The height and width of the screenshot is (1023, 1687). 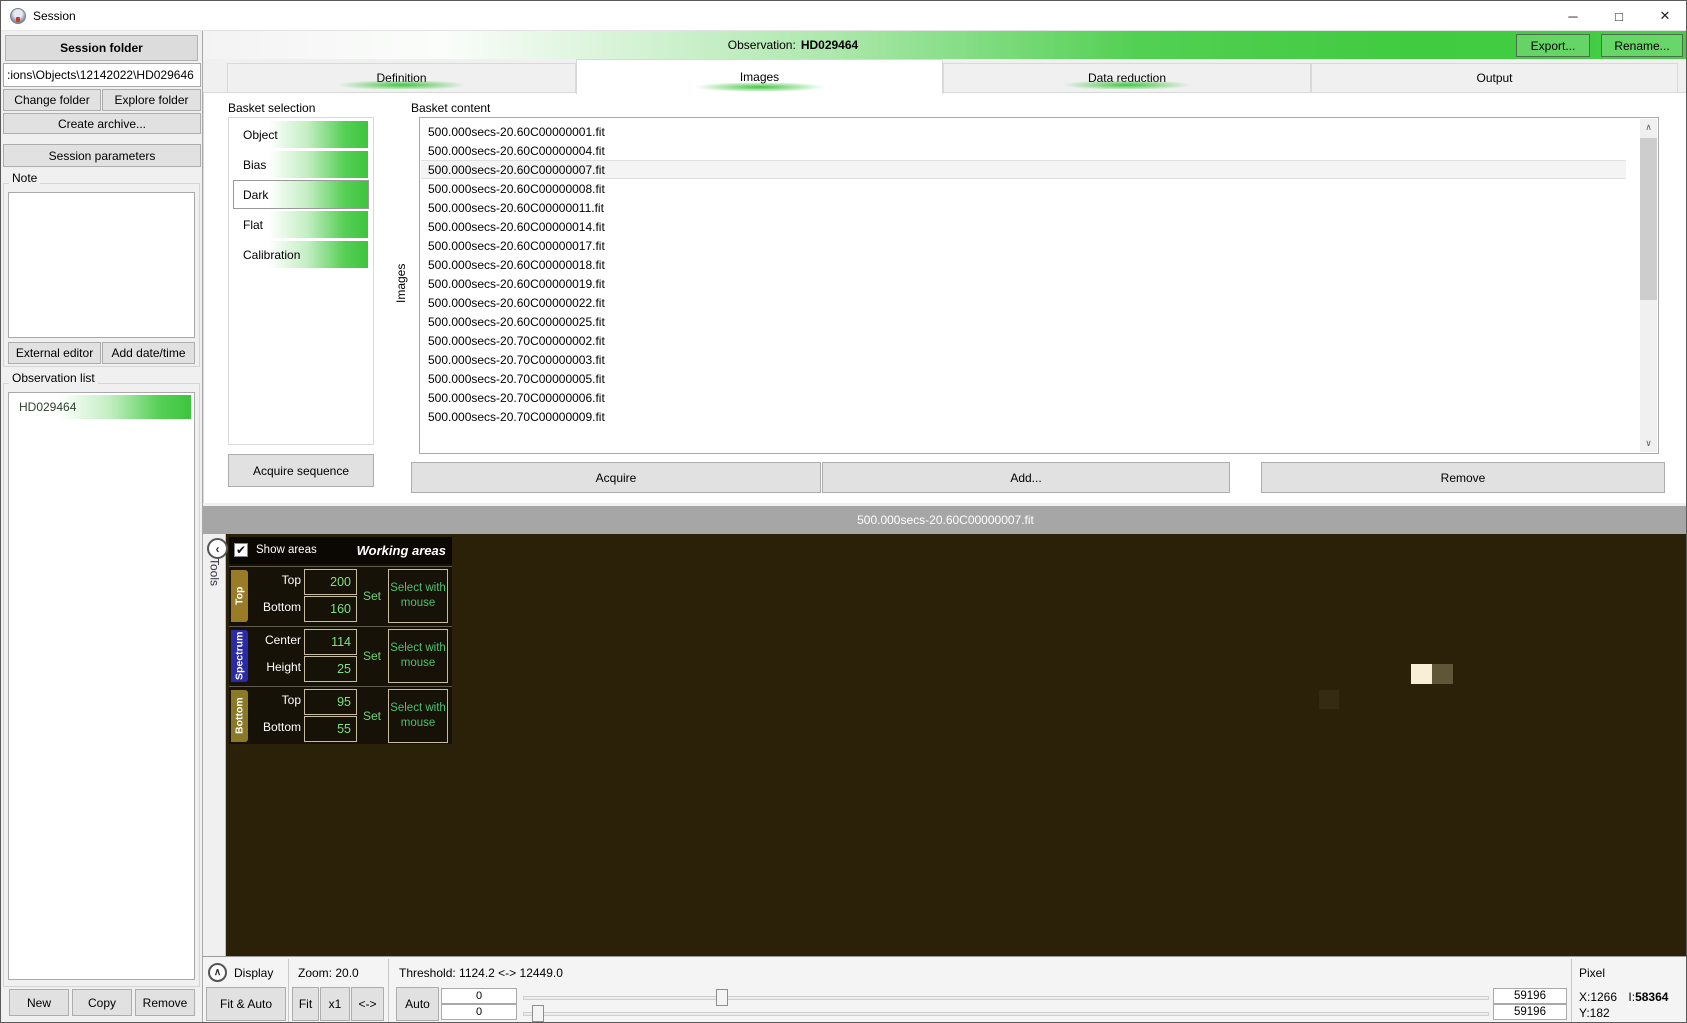 I want to click on tab-green-indicator, so click(x=401, y=85).